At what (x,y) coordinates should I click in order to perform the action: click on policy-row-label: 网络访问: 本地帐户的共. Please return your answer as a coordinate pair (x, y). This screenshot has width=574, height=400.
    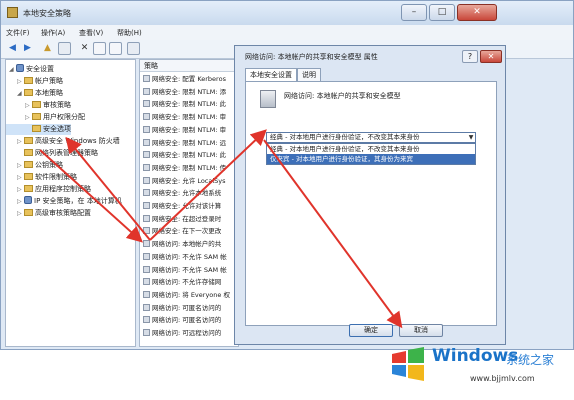
    Looking at the image, I should click on (187, 244).